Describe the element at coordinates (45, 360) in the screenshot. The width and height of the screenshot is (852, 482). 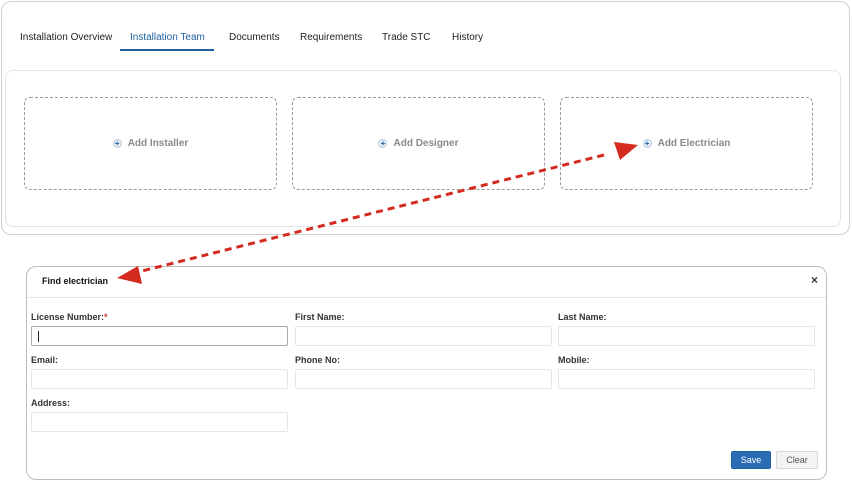
I see `email-label: Email:` at that location.